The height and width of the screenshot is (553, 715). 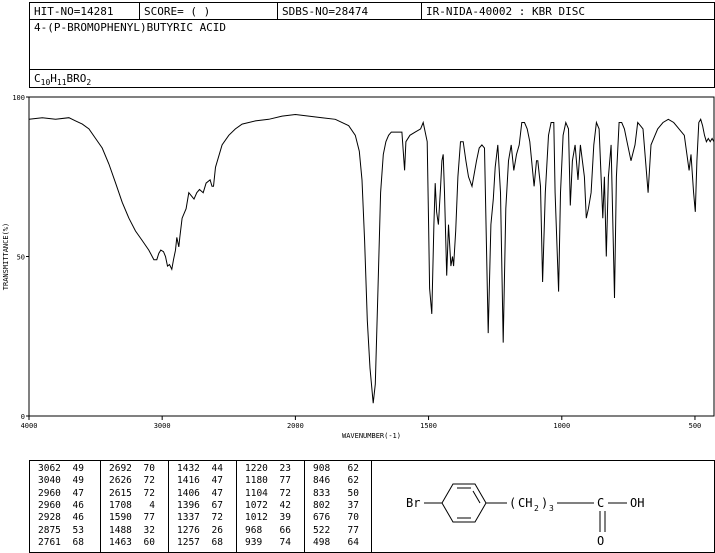 What do you see at coordinates (120, 481) in the screenshot?
I see `peak-wavenumber: 2626` at bounding box center [120, 481].